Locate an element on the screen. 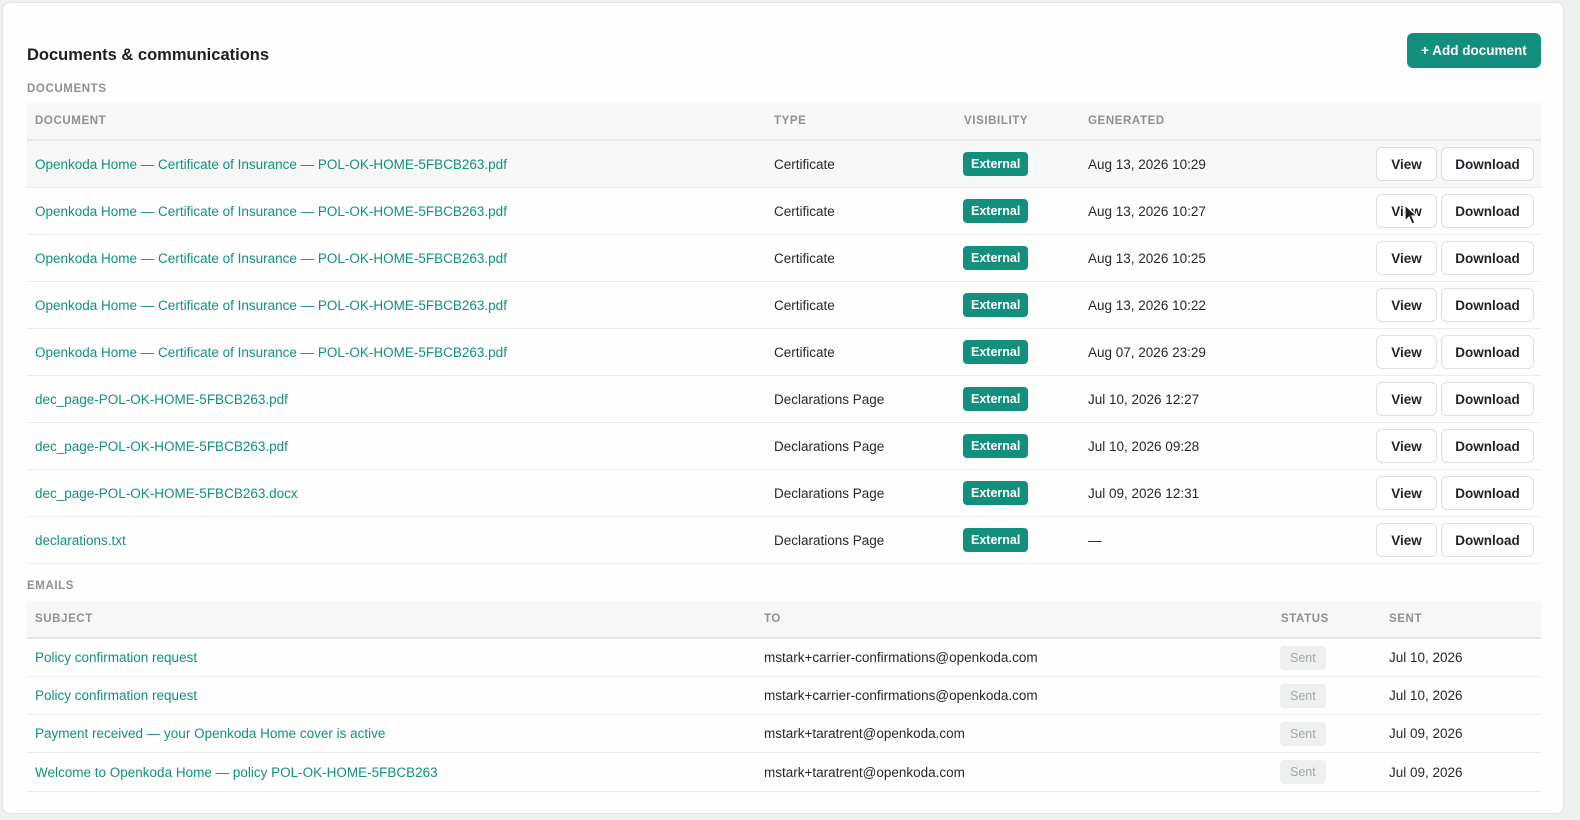 Image resolution: width=1580 pixels, height=820 pixels. add-document-button: + Add document is located at coordinates (1474, 50).